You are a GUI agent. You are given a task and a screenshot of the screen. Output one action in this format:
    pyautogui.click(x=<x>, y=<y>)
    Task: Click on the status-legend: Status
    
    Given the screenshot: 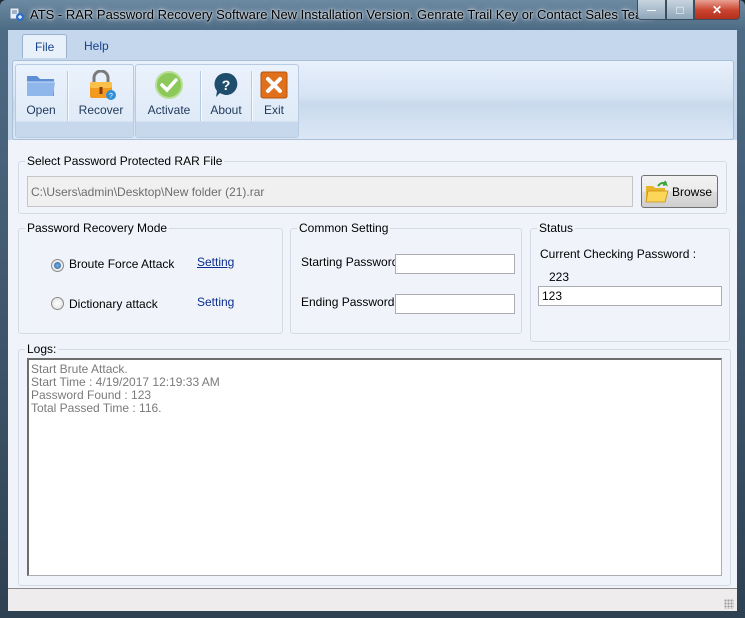 What is the action you would take?
    pyautogui.click(x=556, y=228)
    